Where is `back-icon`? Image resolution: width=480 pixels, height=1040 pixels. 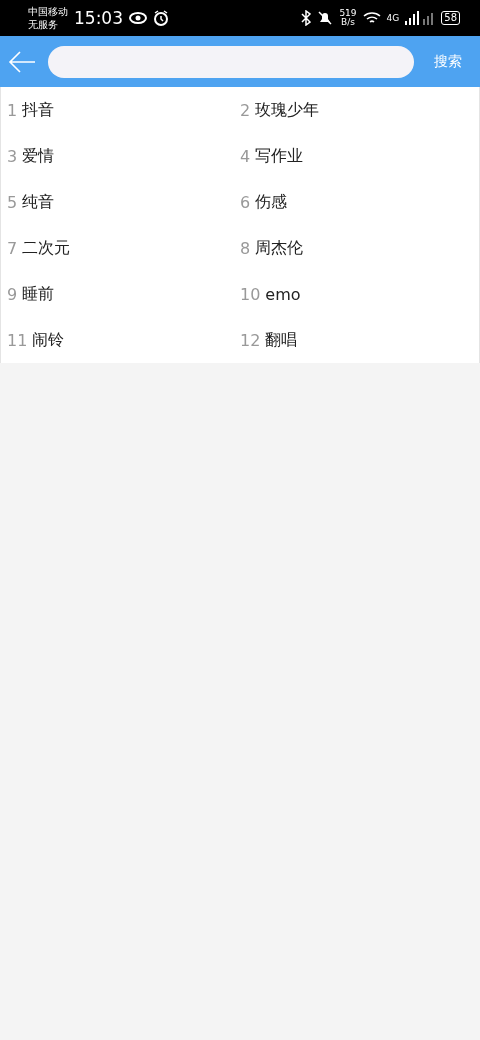
back-icon is located at coordinates (22, 61).